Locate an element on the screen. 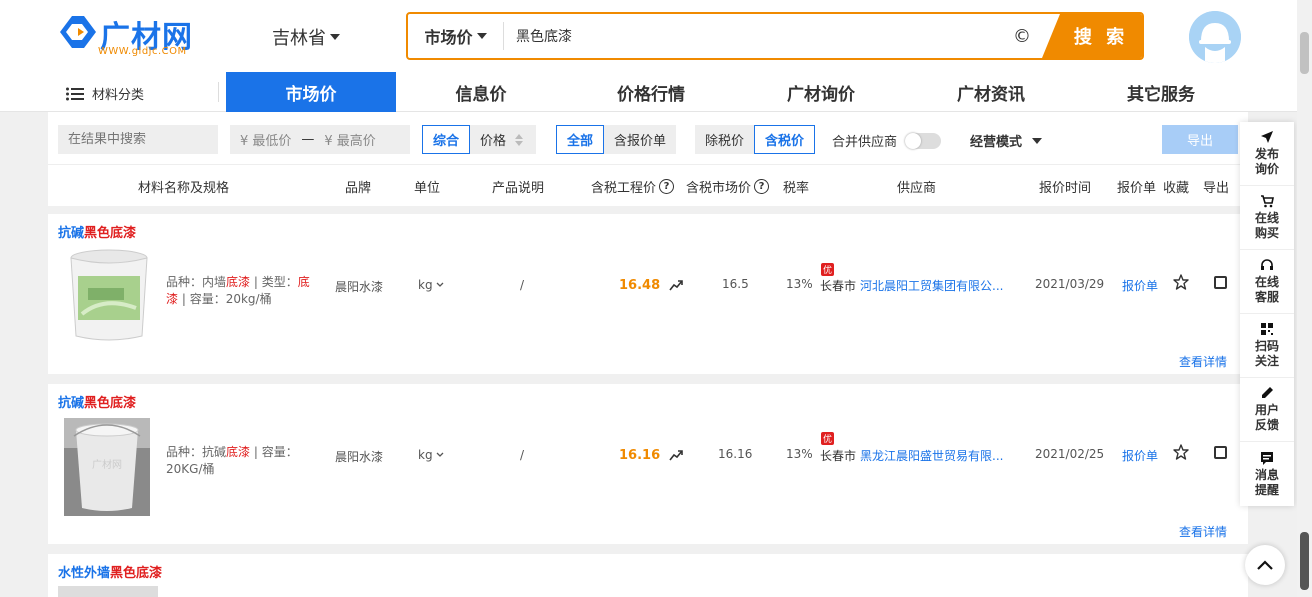 Image resolution: width=1312 pixels, height=597 pixels. send-icon is located at coordinates (1267, 137).